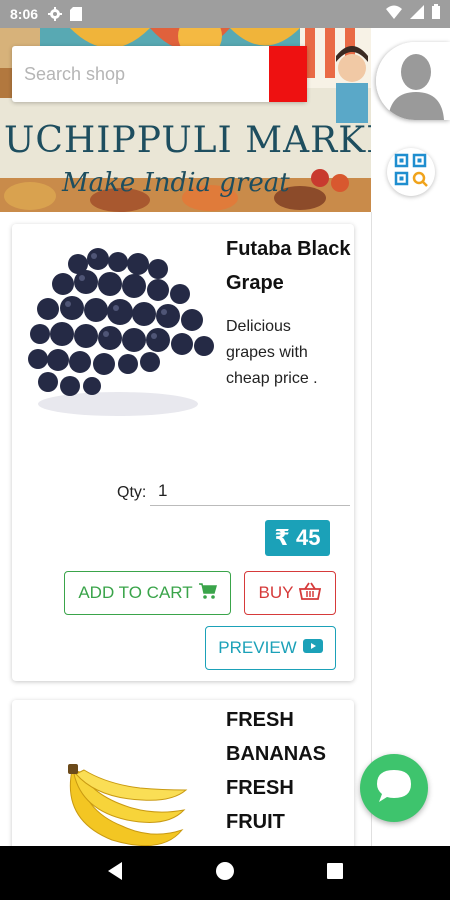 The image size is (450, 900). Describe the element at coordinates (55, 14) in the screenshot. I see `settings-icon` at that location.